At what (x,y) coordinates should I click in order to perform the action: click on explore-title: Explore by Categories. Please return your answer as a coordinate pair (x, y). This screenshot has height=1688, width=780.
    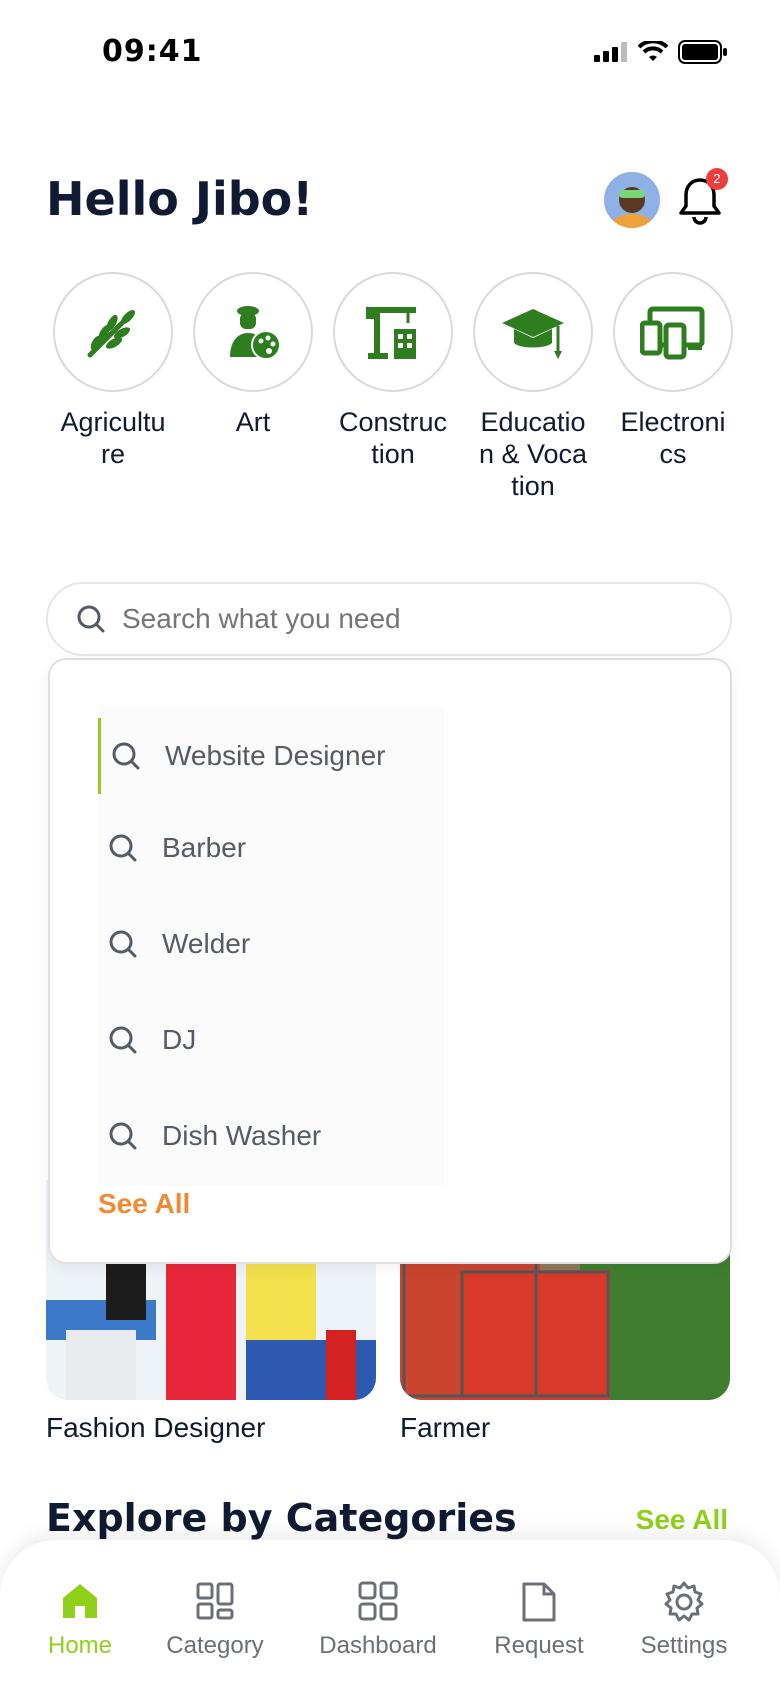
    Looking at the image, I should click on (281, 1518).